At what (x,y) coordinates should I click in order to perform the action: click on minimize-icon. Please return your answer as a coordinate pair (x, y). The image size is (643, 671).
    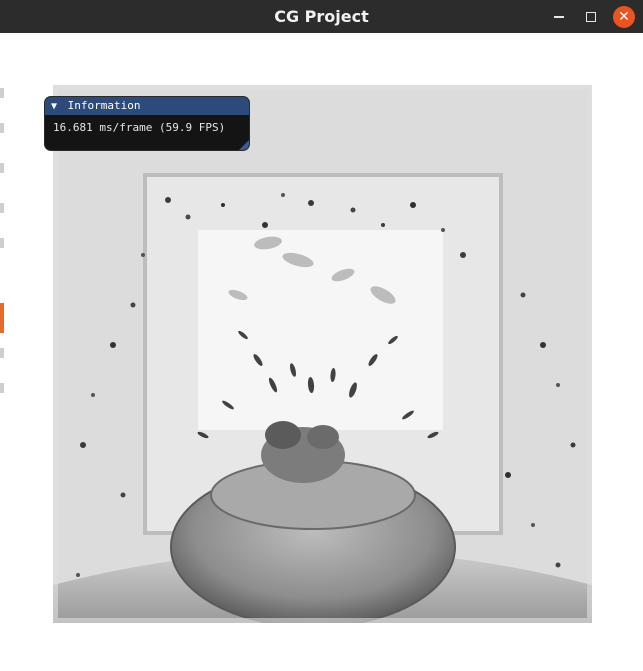
    Looking at the image, I should click on (559, 17).